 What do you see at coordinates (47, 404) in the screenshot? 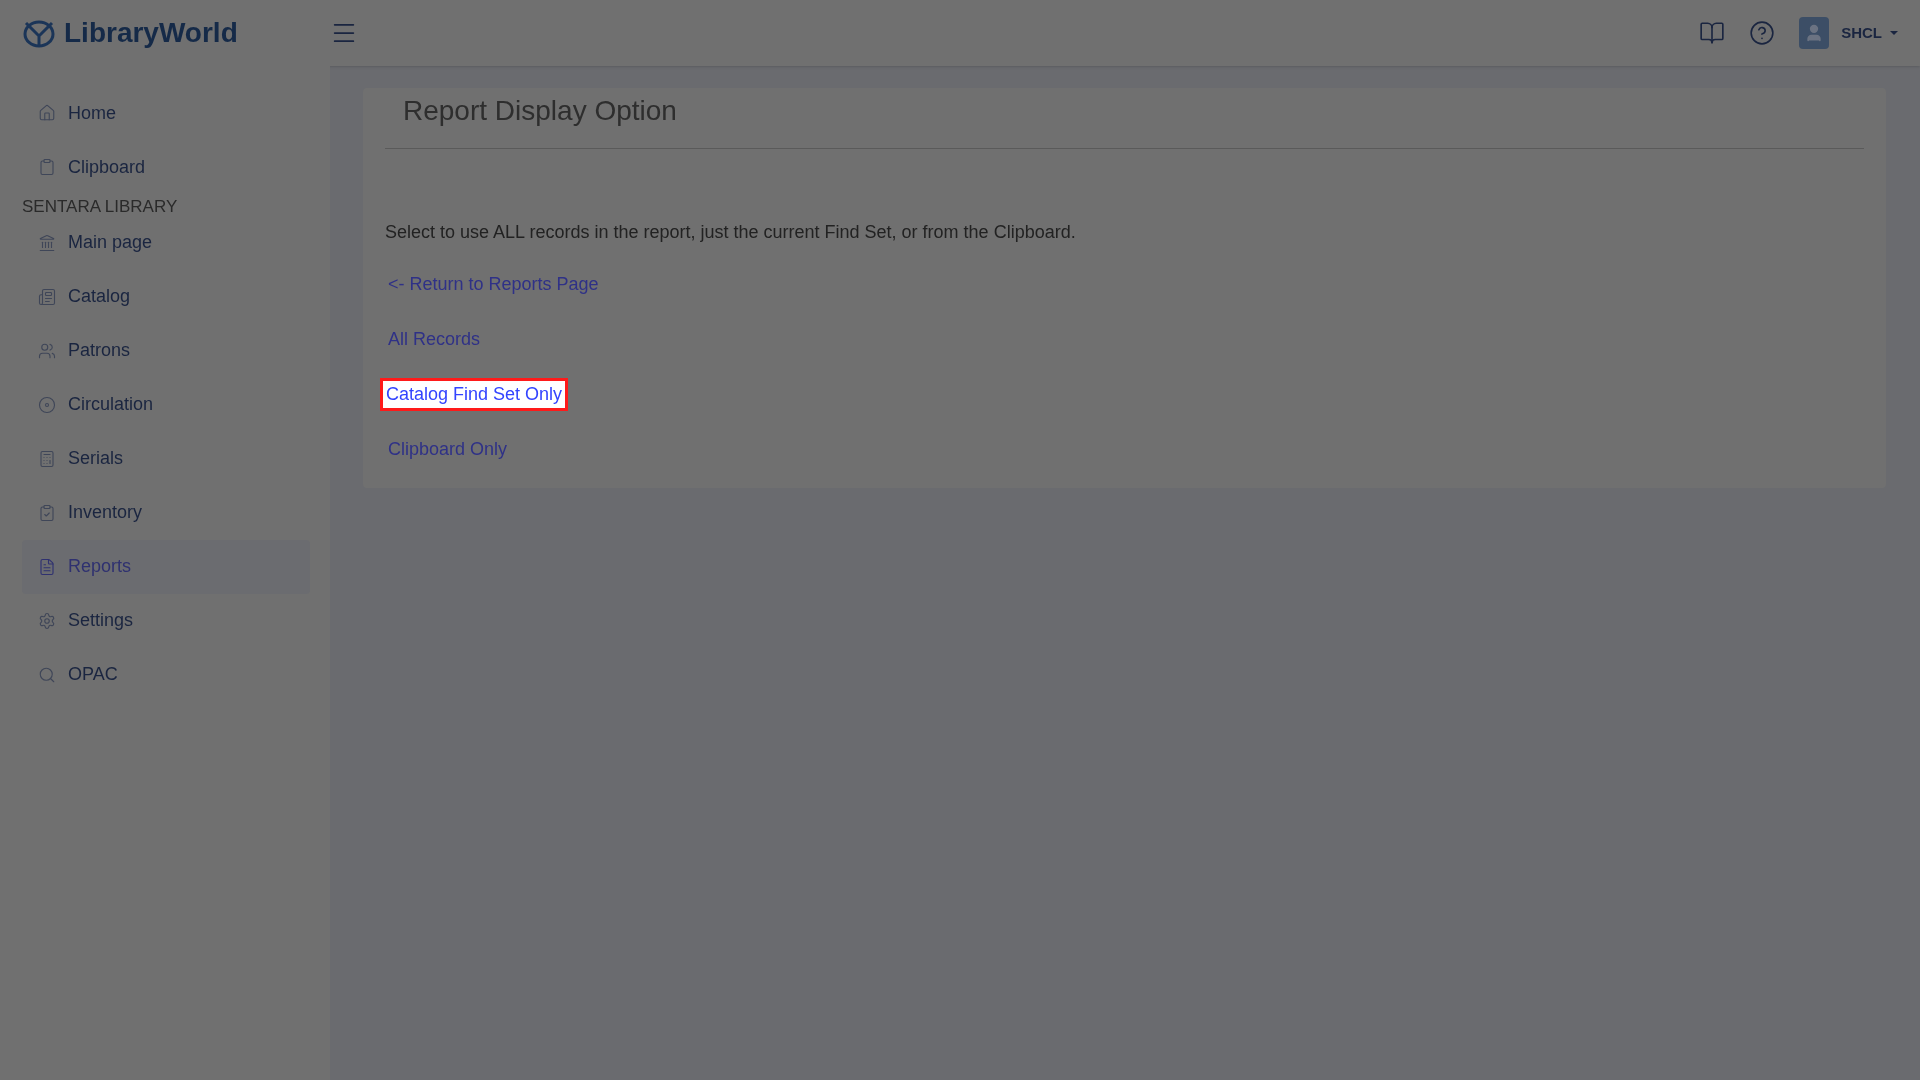
I see `circle-icon` at bounding box center [47, 404].